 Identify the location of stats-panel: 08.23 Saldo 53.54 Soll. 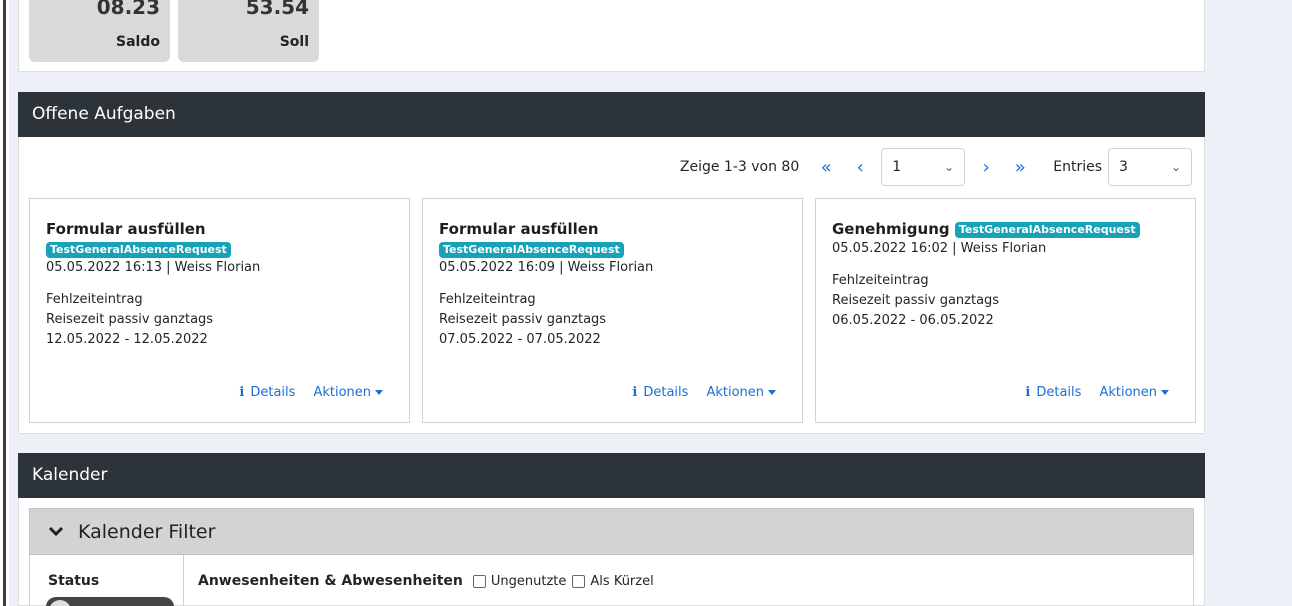
(611, 36).